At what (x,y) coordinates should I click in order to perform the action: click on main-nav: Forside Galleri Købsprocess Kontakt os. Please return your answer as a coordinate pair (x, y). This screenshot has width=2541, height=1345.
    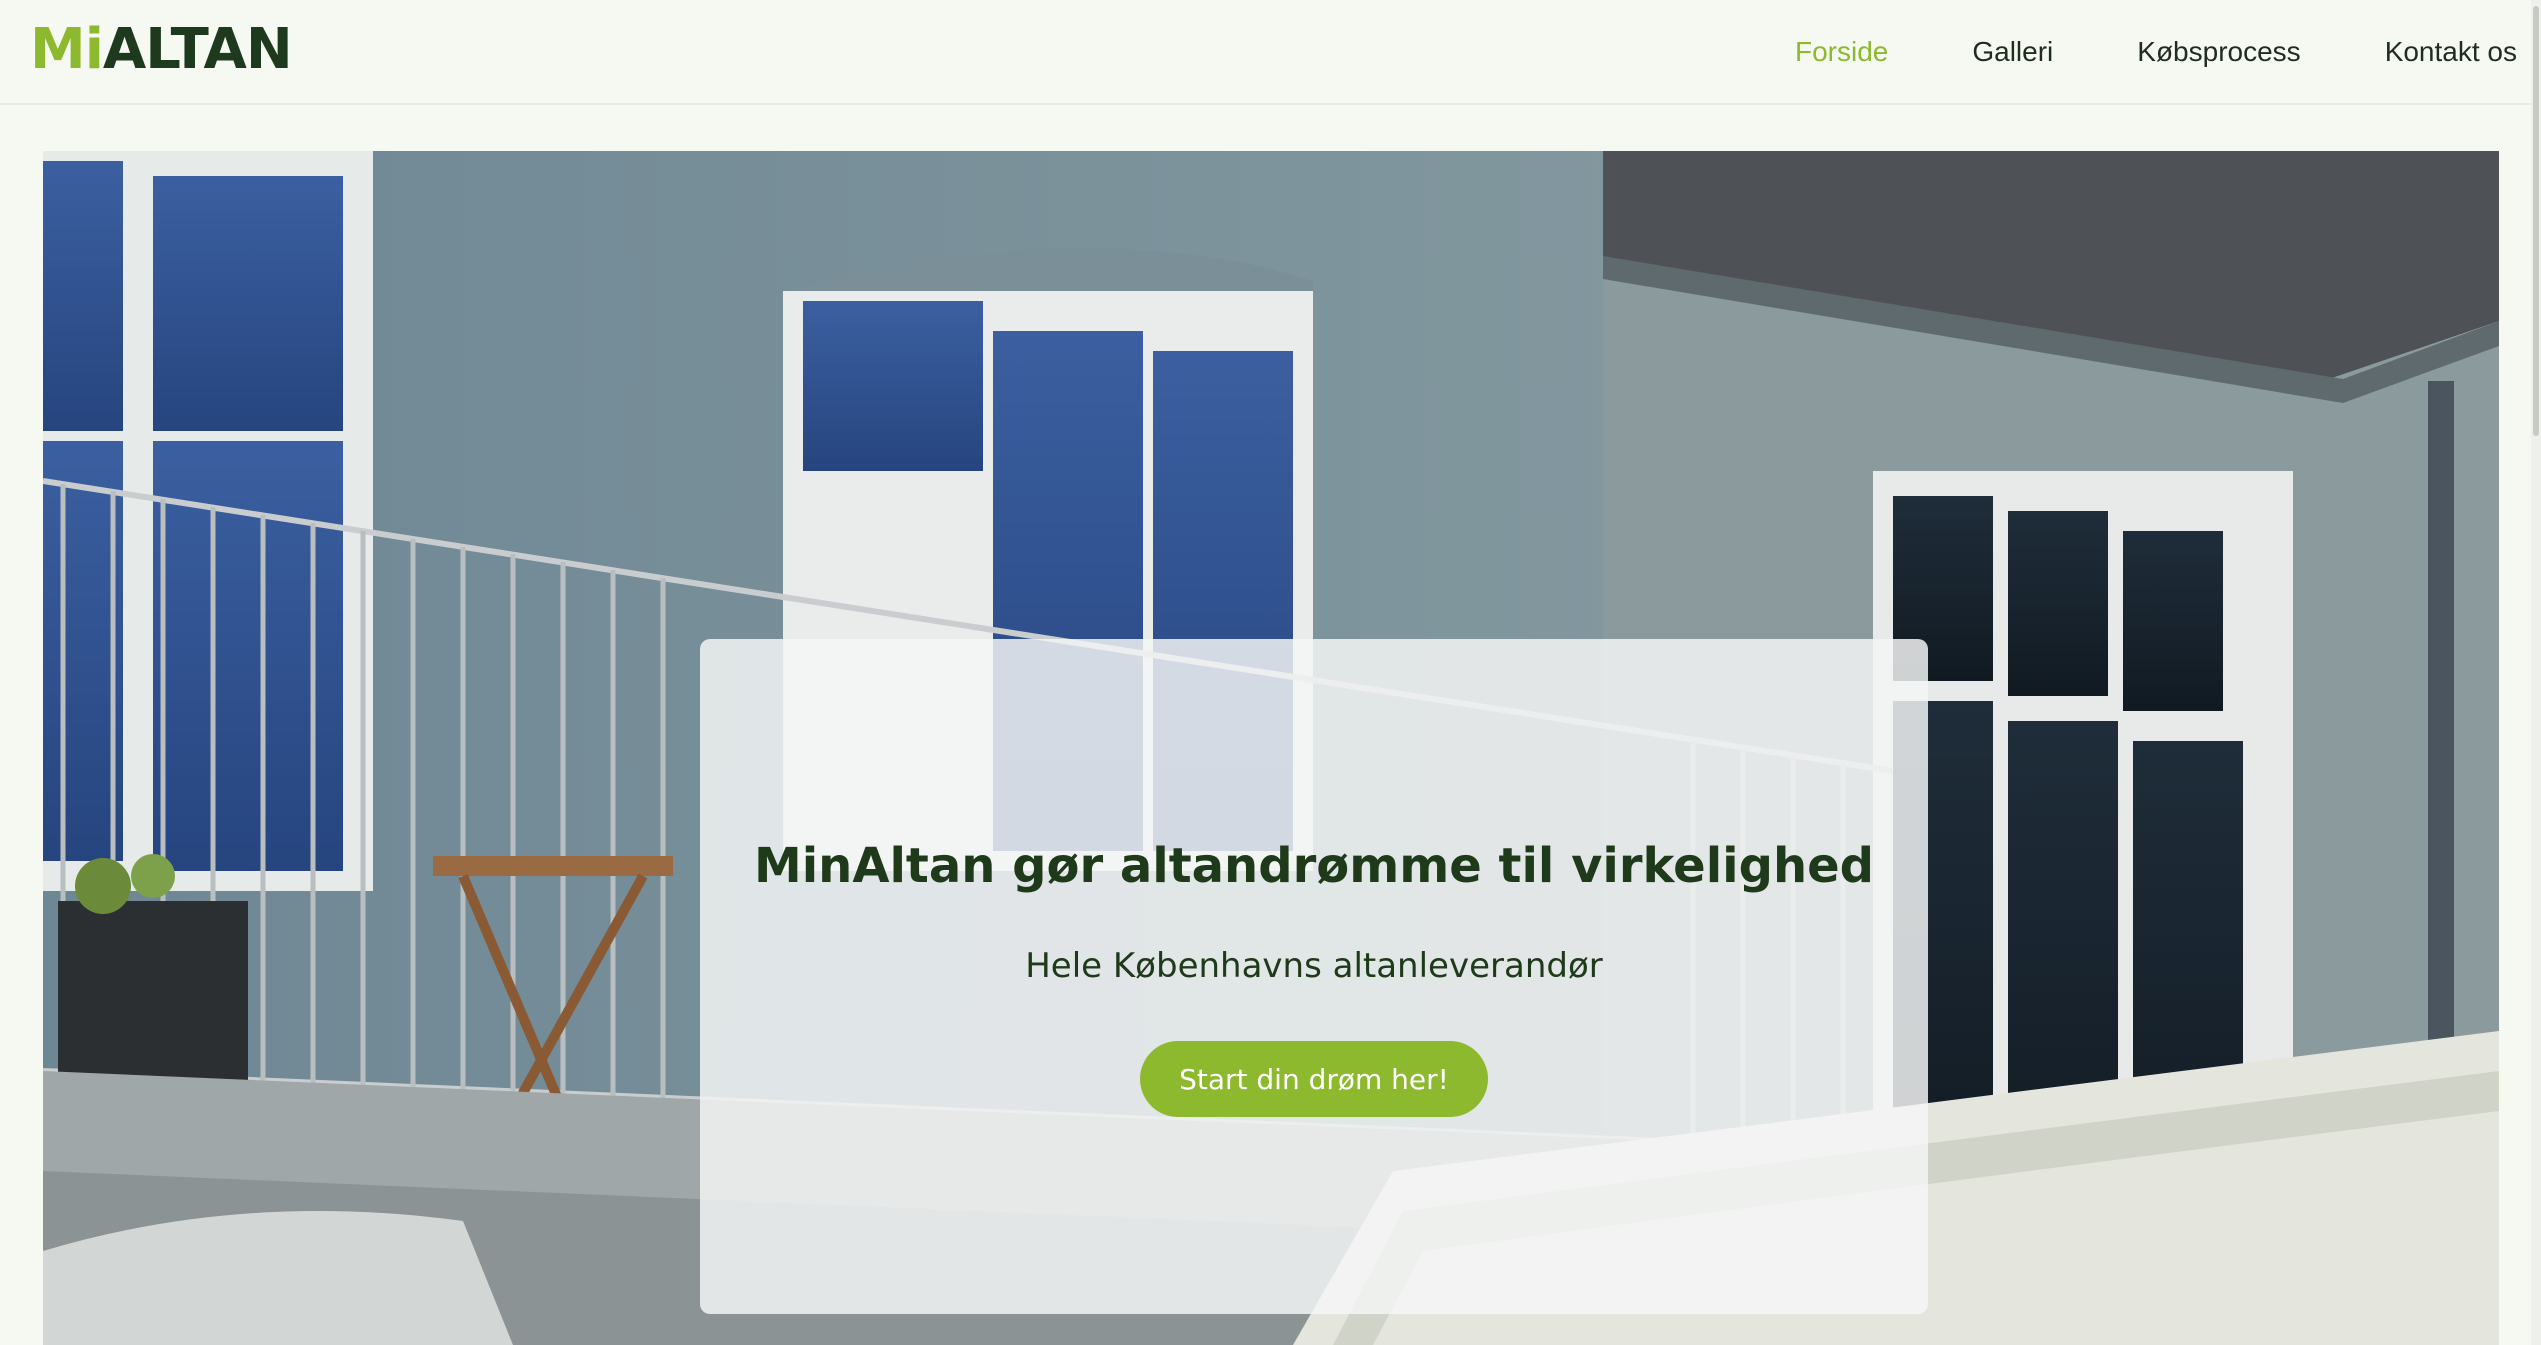
    Looking at the image, I should click on (2156, 52).